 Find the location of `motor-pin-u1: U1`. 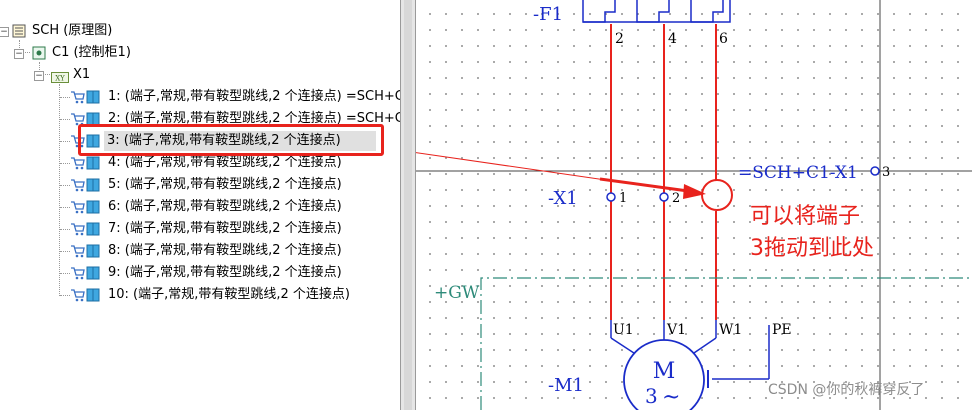

motor-pin-u1: U1 is located at coordinates (623, 330).